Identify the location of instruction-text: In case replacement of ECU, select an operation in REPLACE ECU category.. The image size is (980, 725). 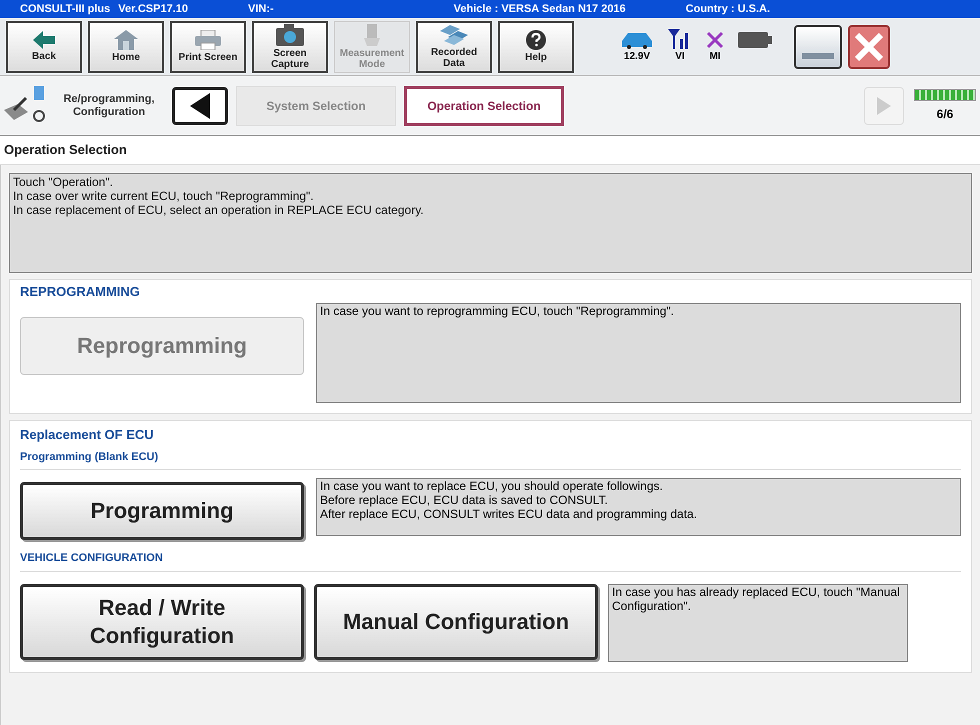
(219, 209).